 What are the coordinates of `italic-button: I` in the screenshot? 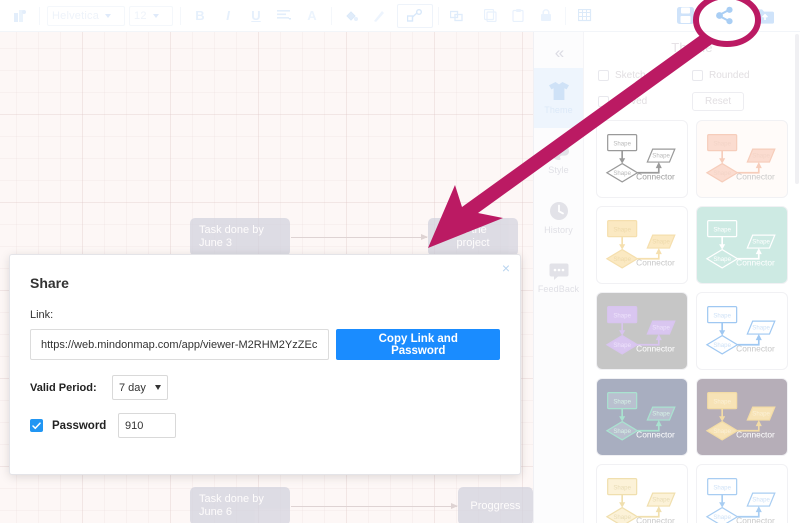 It's located at (228, 16).